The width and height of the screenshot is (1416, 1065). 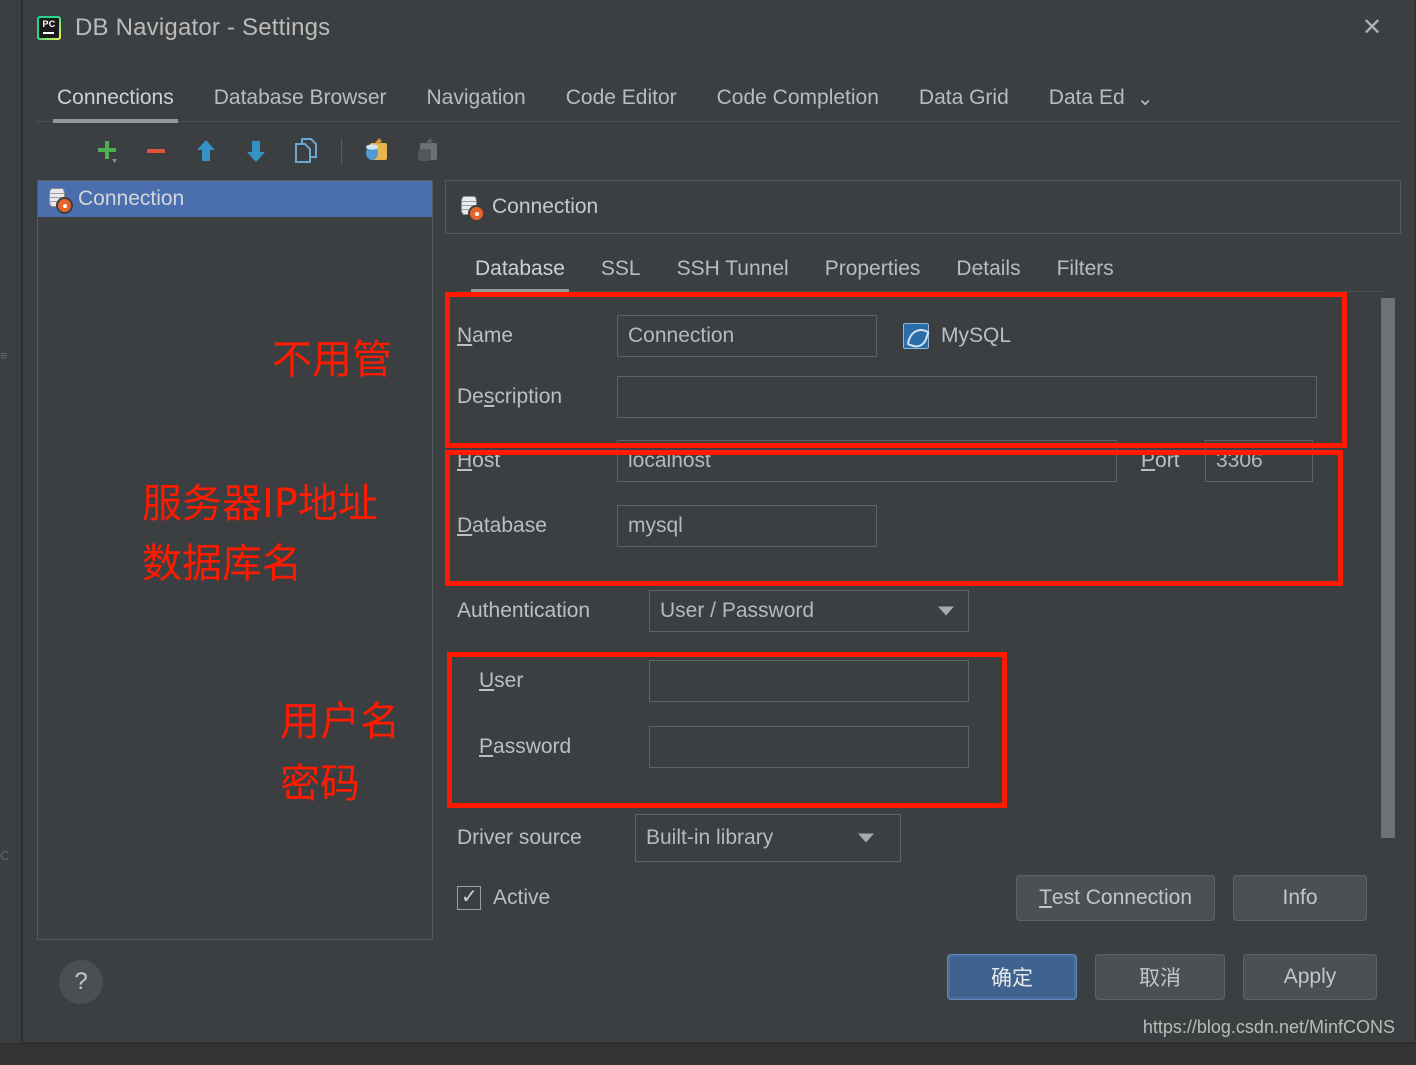 I want to click on subtab-properties: Properties, so click(x=873, y=274).